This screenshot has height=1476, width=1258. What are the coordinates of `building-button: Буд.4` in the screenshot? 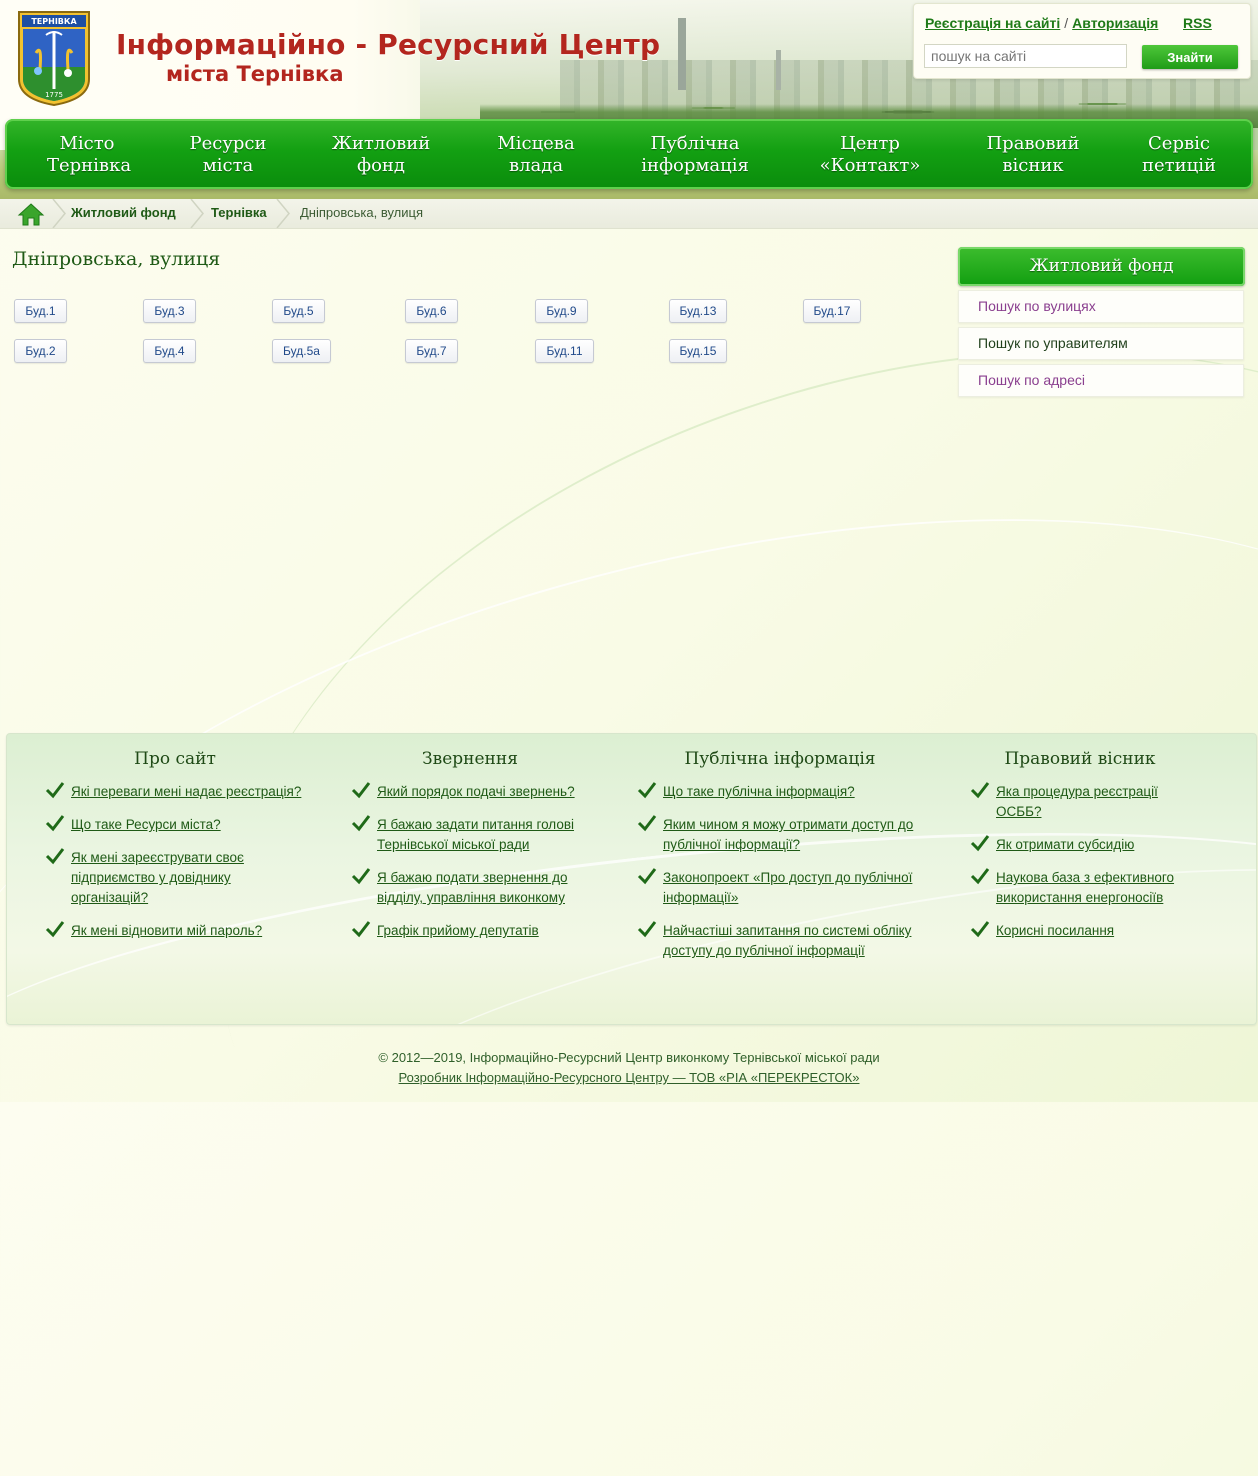 It's located at (169, 351).